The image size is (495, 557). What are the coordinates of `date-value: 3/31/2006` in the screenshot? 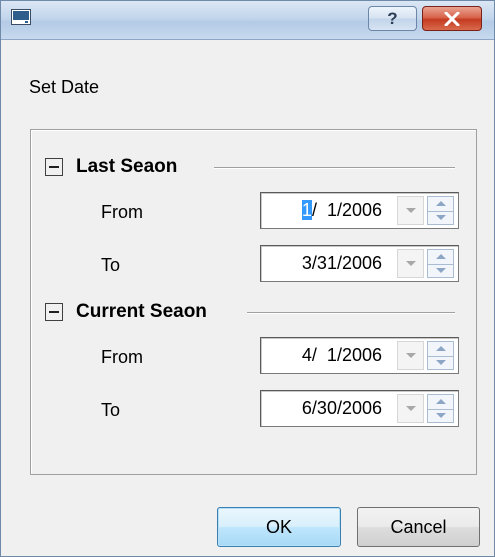 It's located at (342, 263).